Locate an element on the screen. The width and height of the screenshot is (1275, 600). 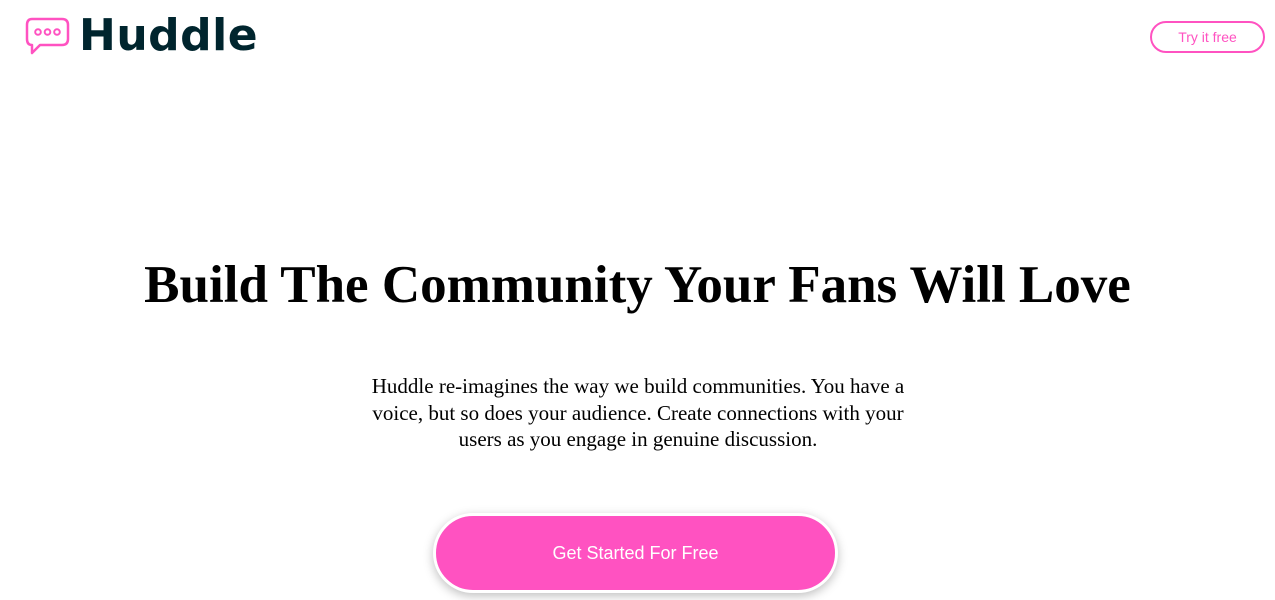
get-started-button: Get Started For Free is located at coordinates (635, 553).